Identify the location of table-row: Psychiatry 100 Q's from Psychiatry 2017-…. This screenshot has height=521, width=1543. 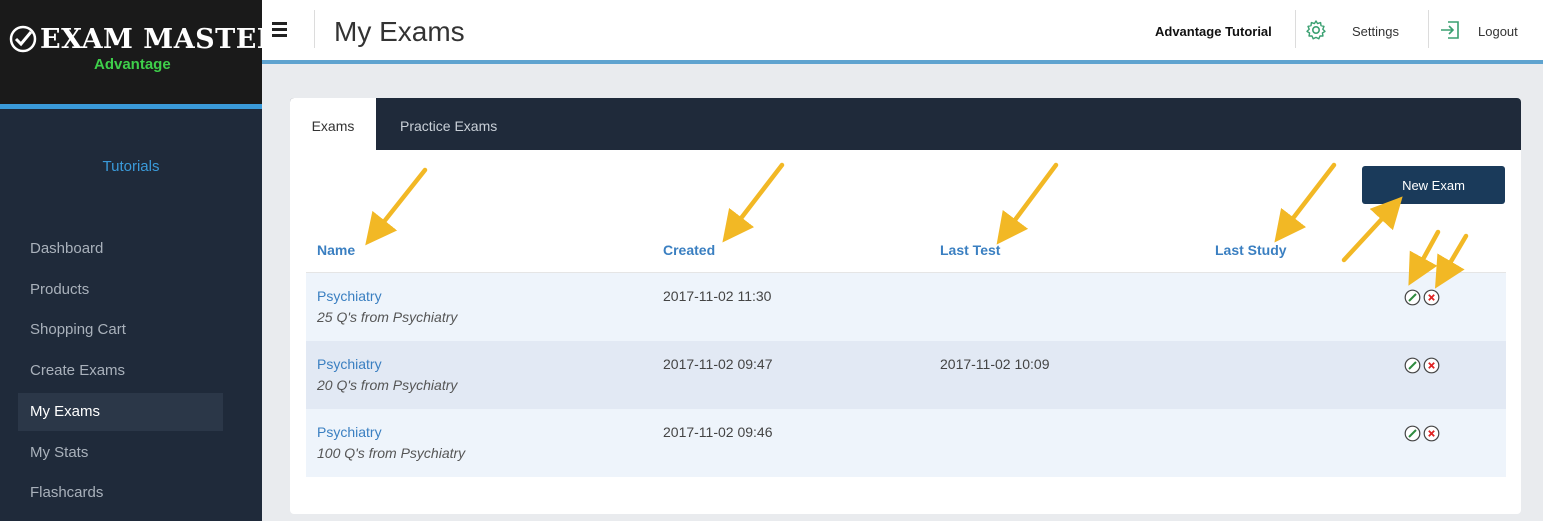
(906, 443).